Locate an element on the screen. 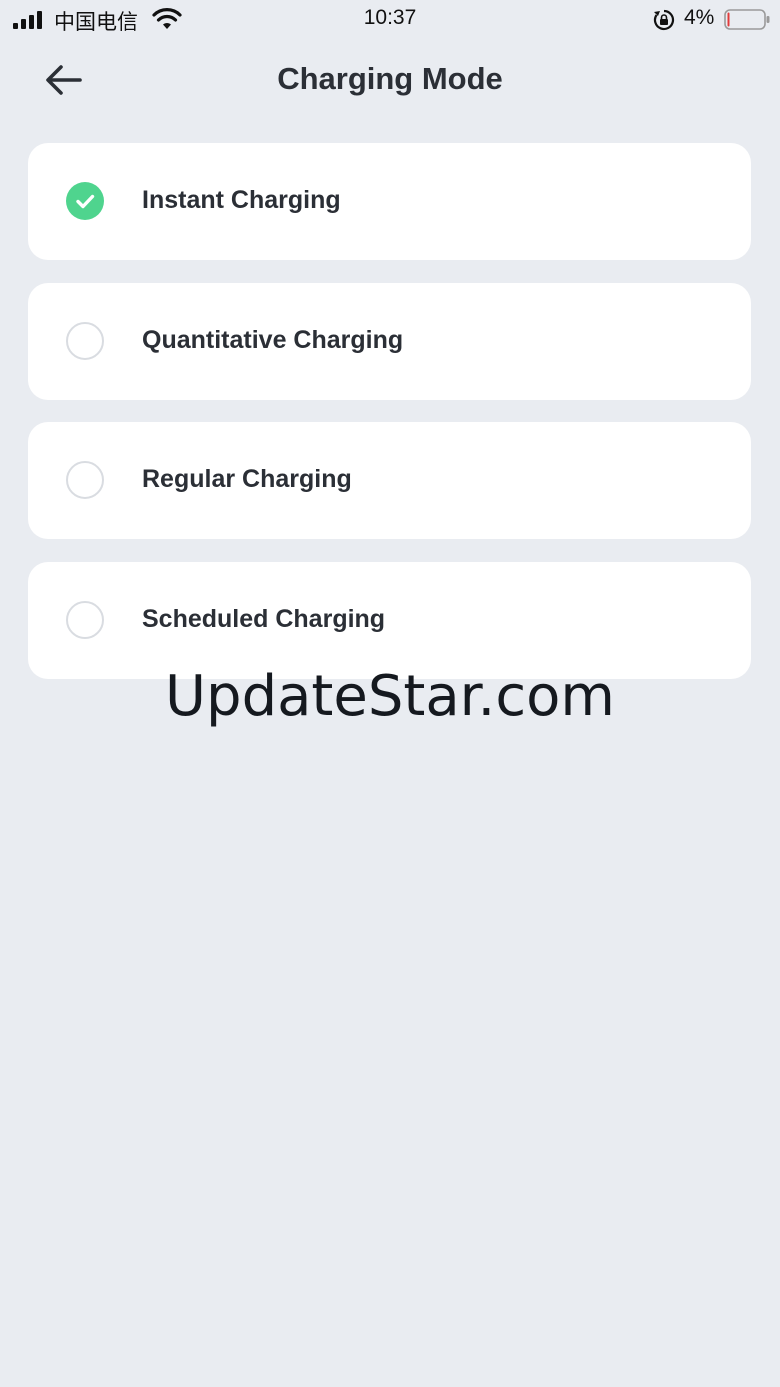  status-bar: 中国电信 10:37 4% is located at coordinates (390, 20).